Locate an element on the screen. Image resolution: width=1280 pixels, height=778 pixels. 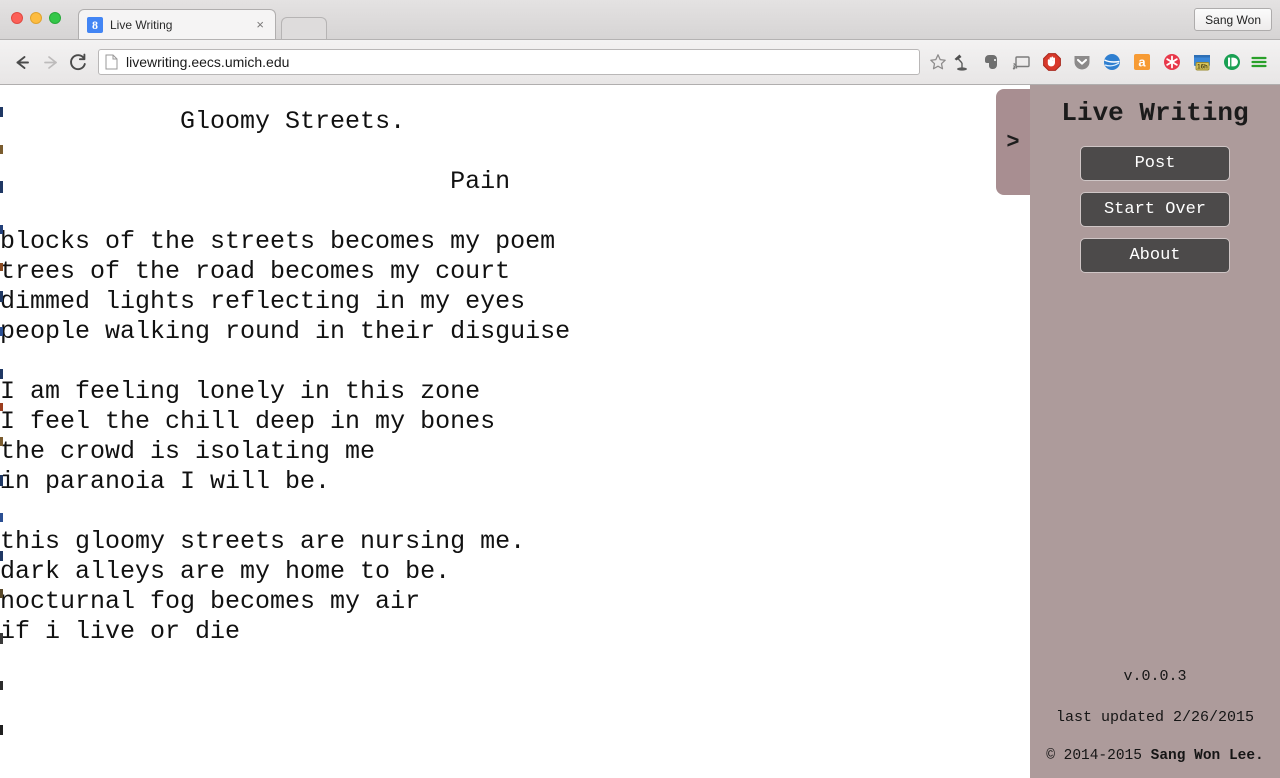
about-button-label: About is located at coordinates (1155, 255).